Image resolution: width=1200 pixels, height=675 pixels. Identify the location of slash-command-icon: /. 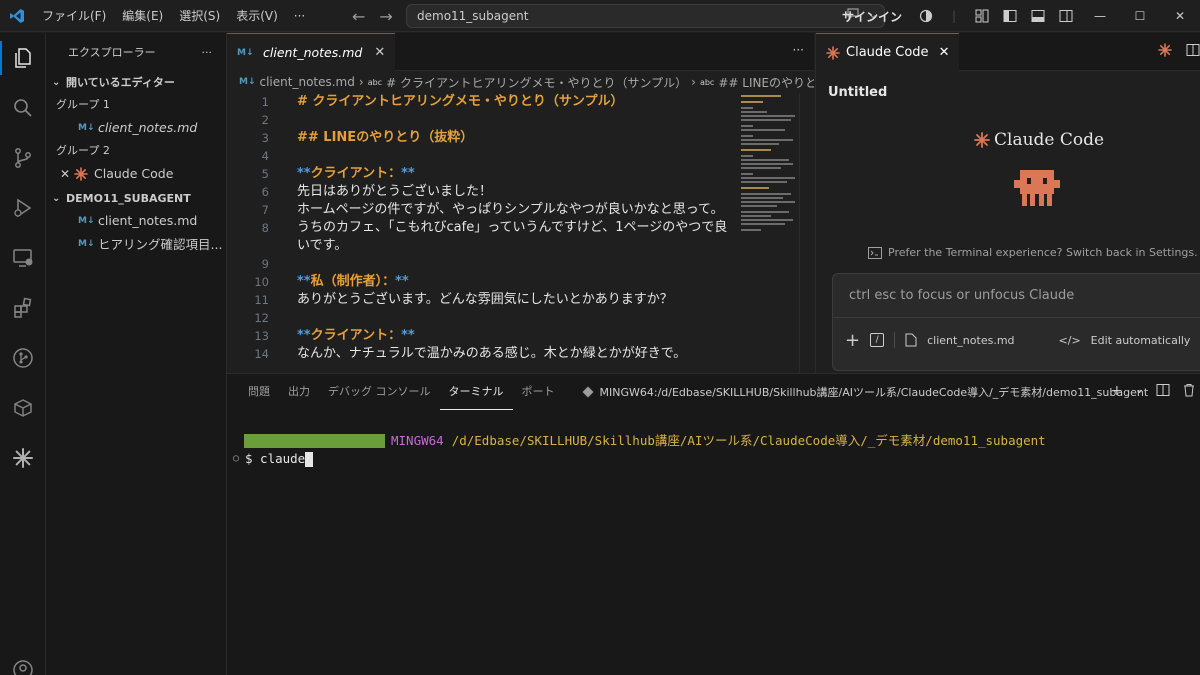
(877, 340).